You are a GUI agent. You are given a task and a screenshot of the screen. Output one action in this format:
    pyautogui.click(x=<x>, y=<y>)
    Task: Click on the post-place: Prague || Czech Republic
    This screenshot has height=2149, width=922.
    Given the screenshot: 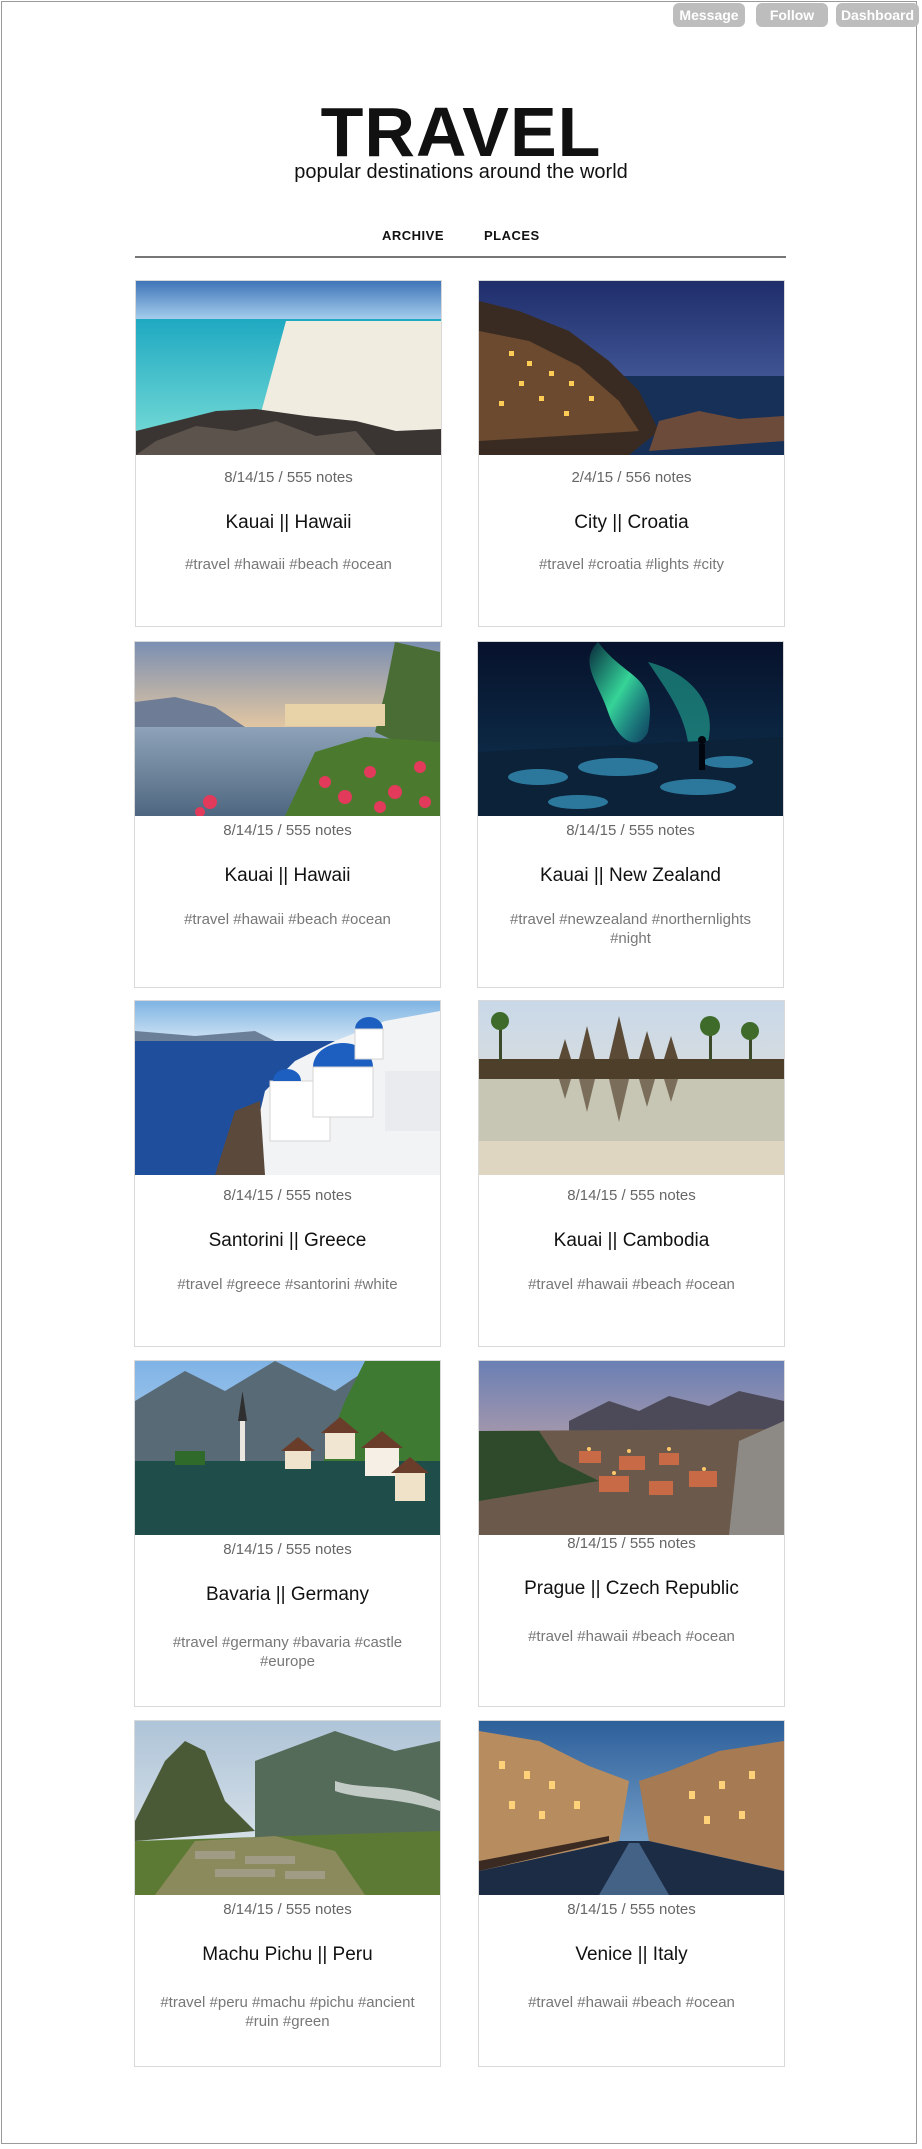 What is the action you would take?
    pyautogui.click(x=631, y=1589)
    